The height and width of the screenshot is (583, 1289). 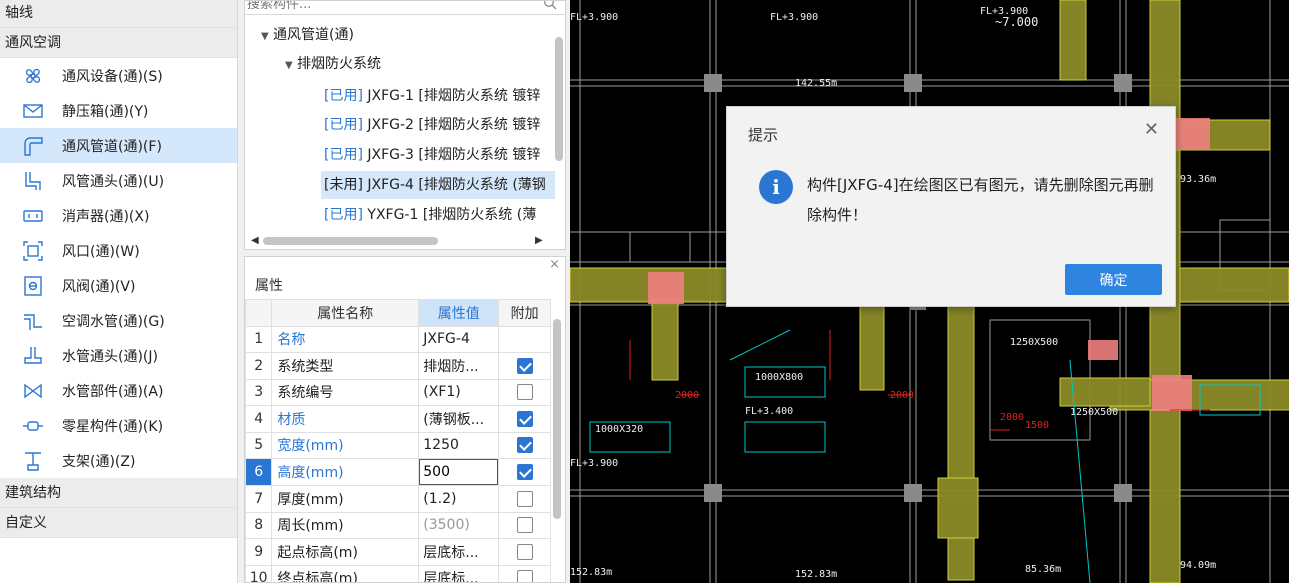 What do you see at coordinates (345, 445) in the screenshot?
I see `property-name: 宽度(mm)` at bounding box center [345, 445].